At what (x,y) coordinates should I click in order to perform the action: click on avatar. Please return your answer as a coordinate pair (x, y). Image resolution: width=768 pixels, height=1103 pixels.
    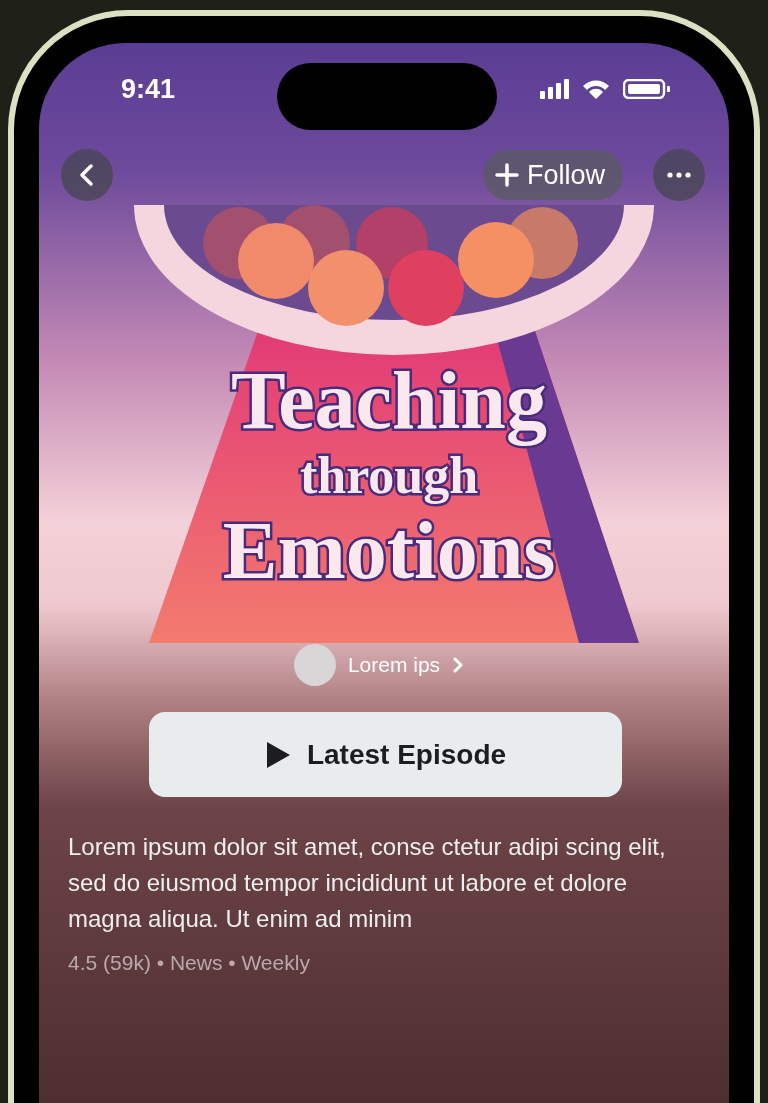
    Looking at the image, I should click on (314, 665).